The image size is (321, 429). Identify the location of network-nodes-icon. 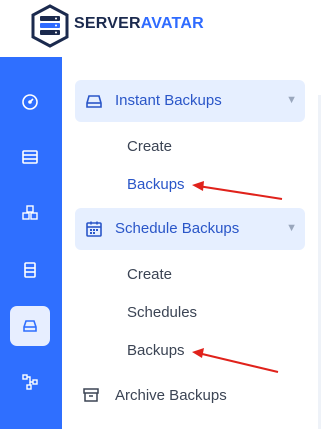
(30, 382).